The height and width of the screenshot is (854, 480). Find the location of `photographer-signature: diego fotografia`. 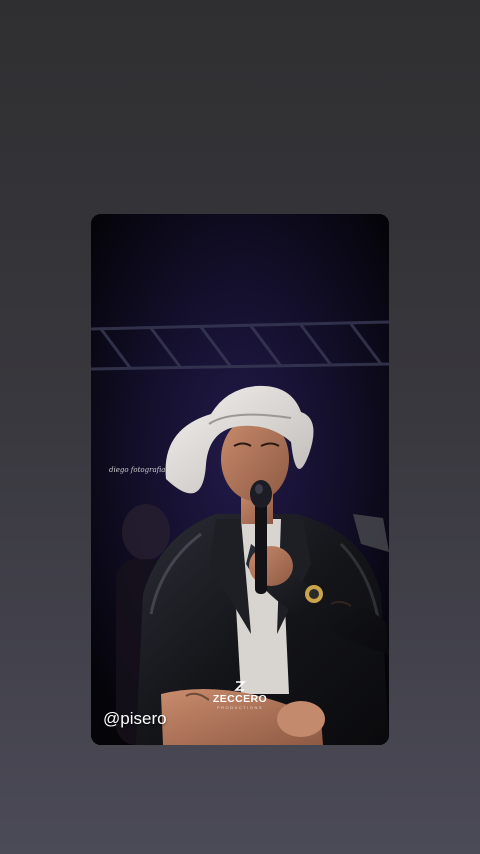

photographer-signature: diego fotografia is located at coordinates (137, 470).